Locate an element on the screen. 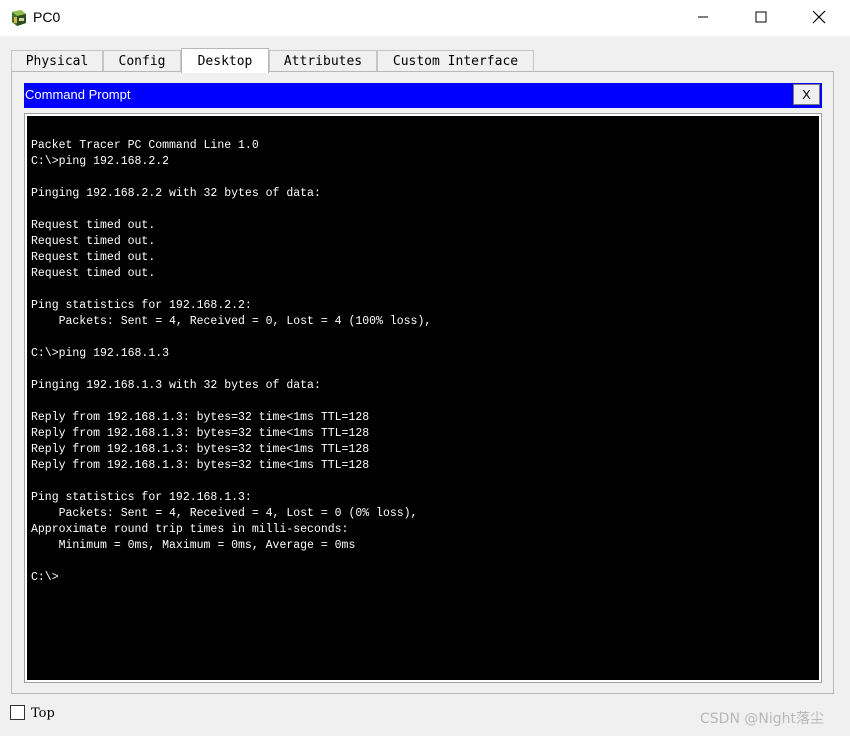 The width and height of the screenshot is (850, 736). terminal-line: Ping statistics for 192.168.1.3: is located at coordinates (141, 497).